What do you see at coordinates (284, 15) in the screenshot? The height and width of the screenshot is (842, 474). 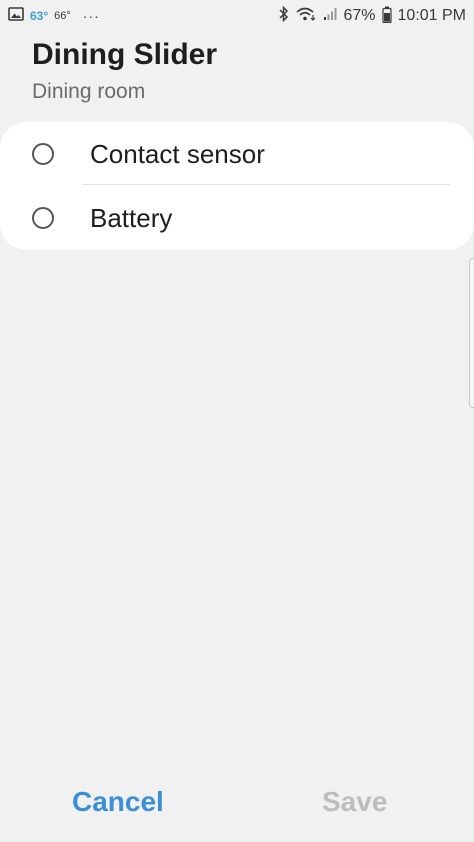 I see `bluetooth-icon` at bounding box center [284, 15].